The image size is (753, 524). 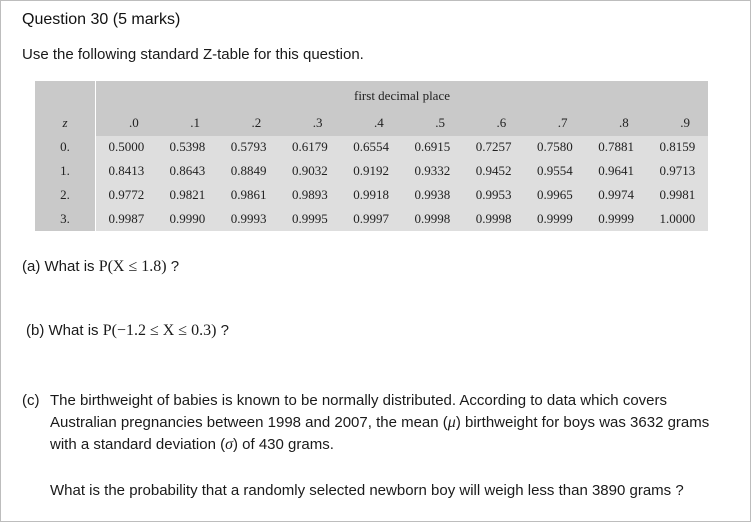 I want to click on sigma-symbol: σ, so click(x=229, y=444).